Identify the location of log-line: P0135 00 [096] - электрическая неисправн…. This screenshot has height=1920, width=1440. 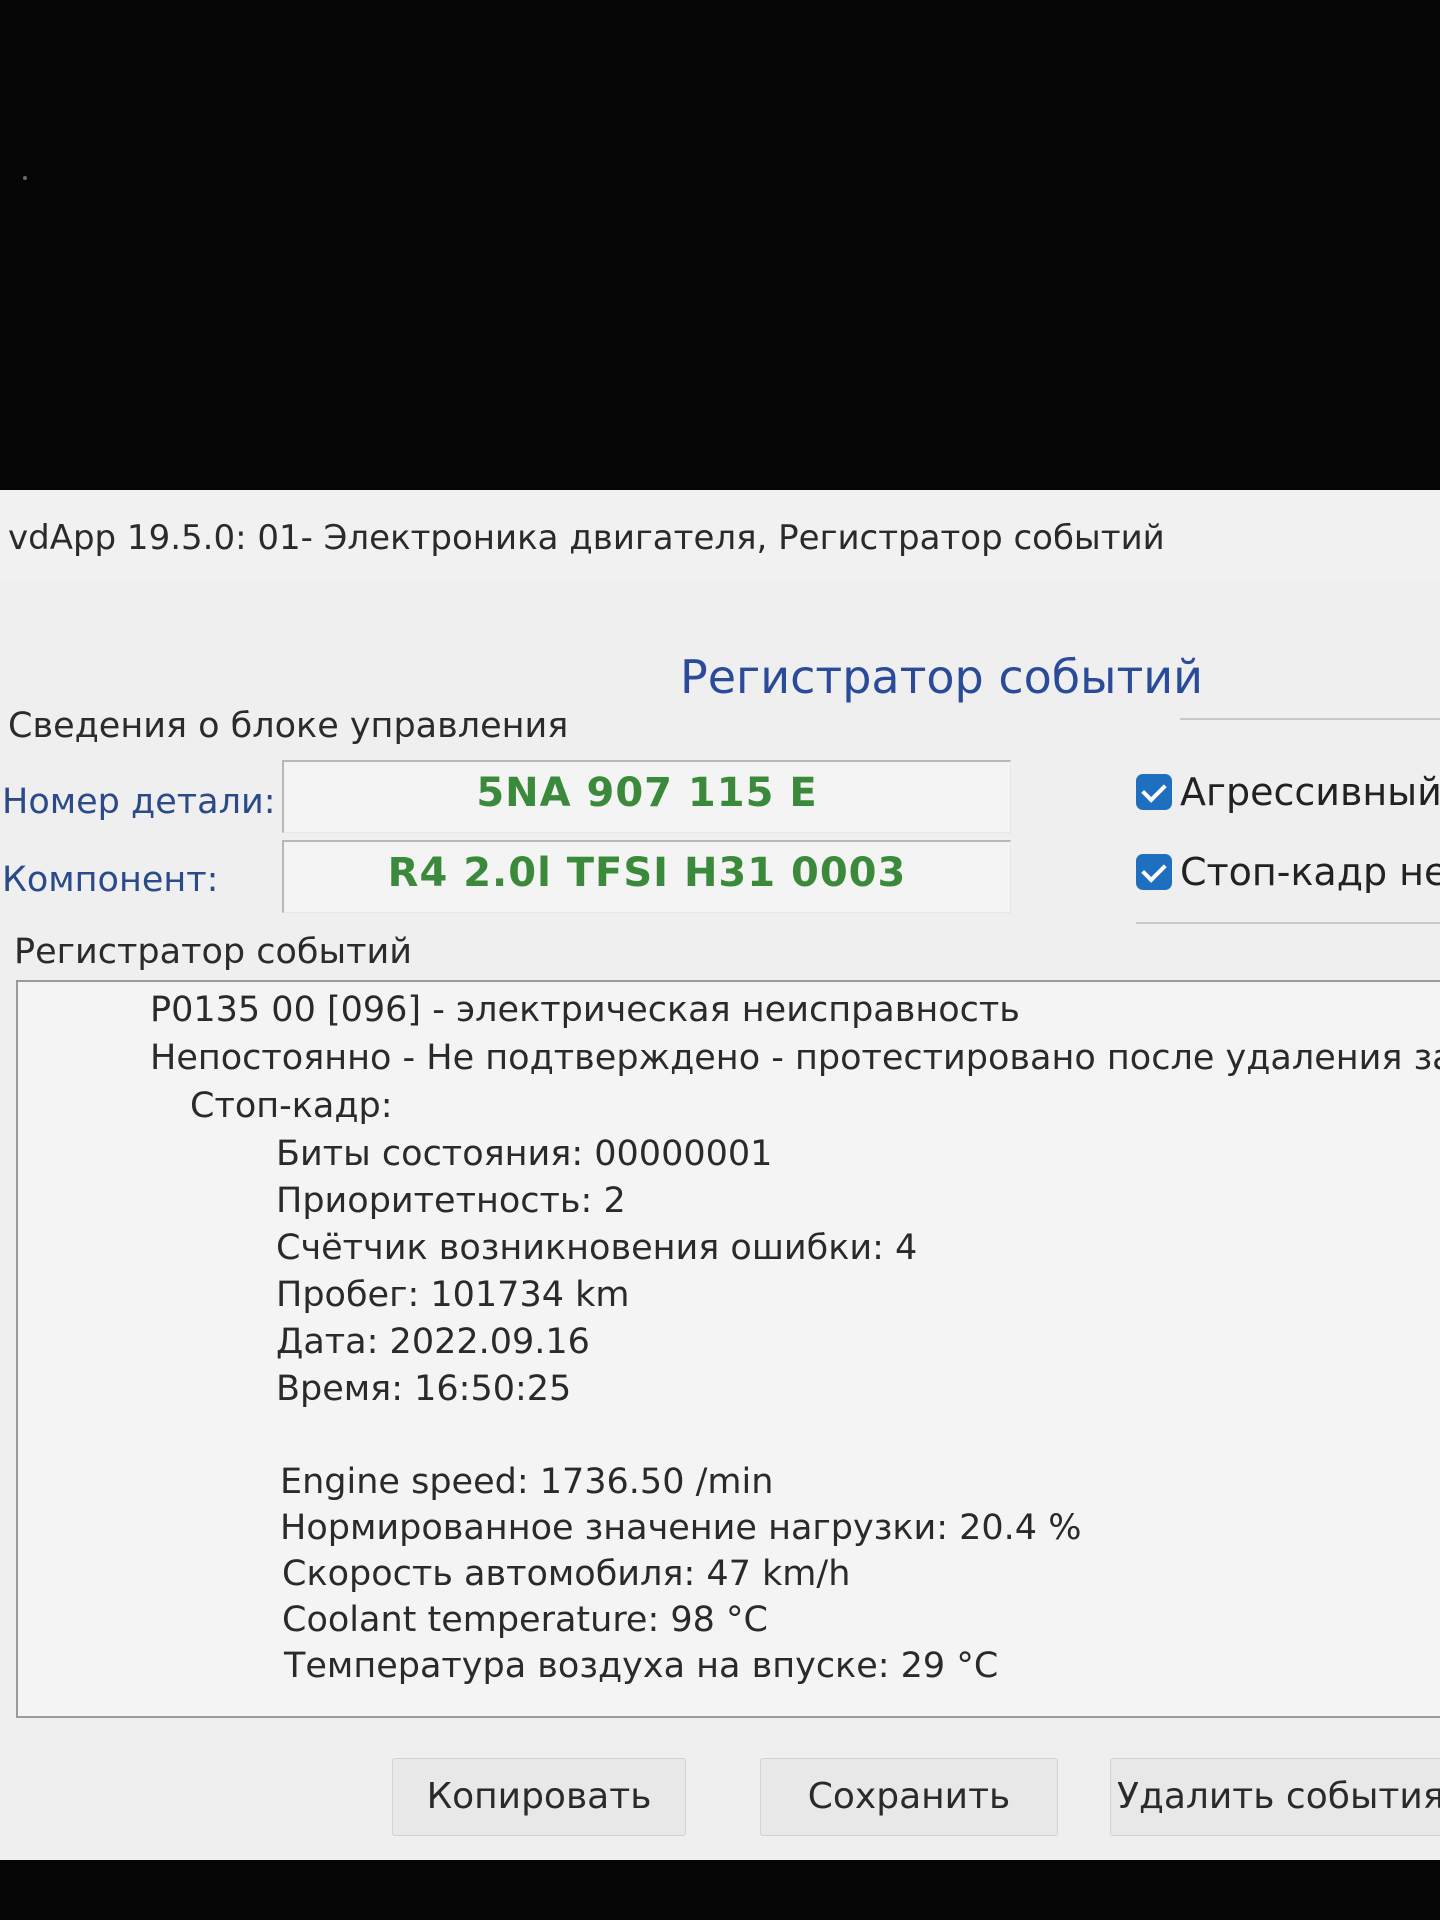
(585, 1010).